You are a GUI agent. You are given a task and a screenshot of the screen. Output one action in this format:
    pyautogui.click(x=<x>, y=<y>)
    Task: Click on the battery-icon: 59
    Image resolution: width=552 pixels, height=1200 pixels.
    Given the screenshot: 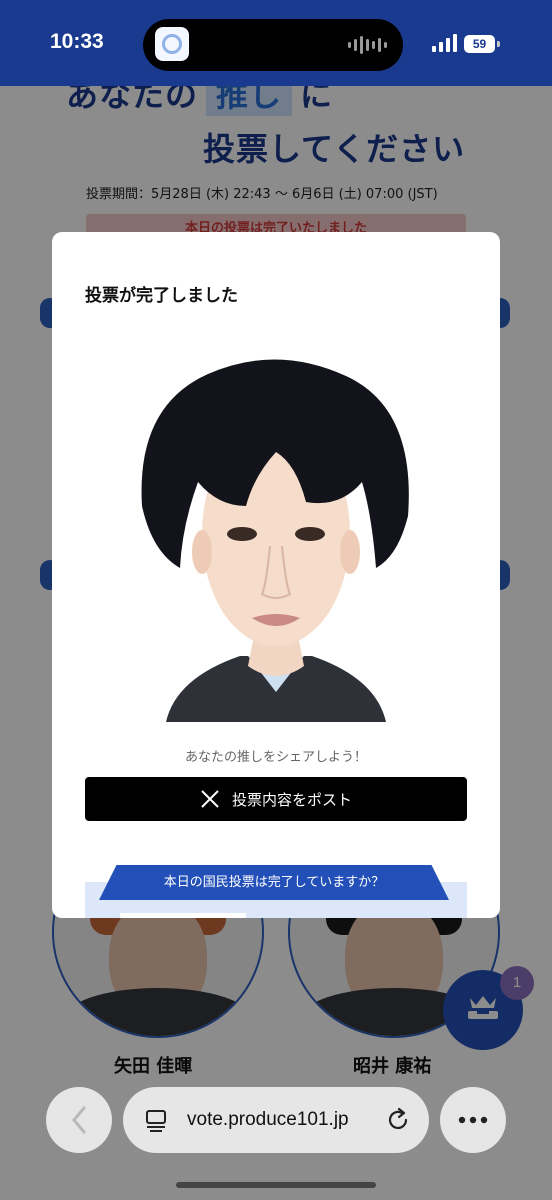 What is the action you would take?
    pyautogui.click(x=482, y=44)
    